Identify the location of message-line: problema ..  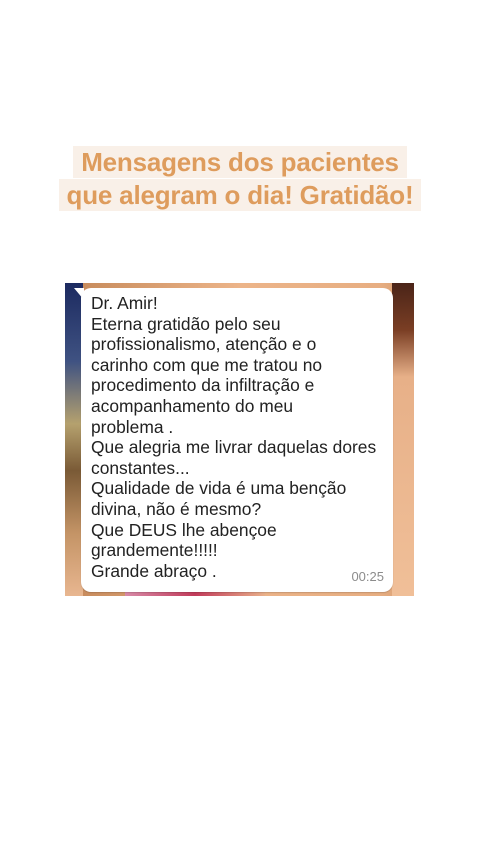
(132, 426).